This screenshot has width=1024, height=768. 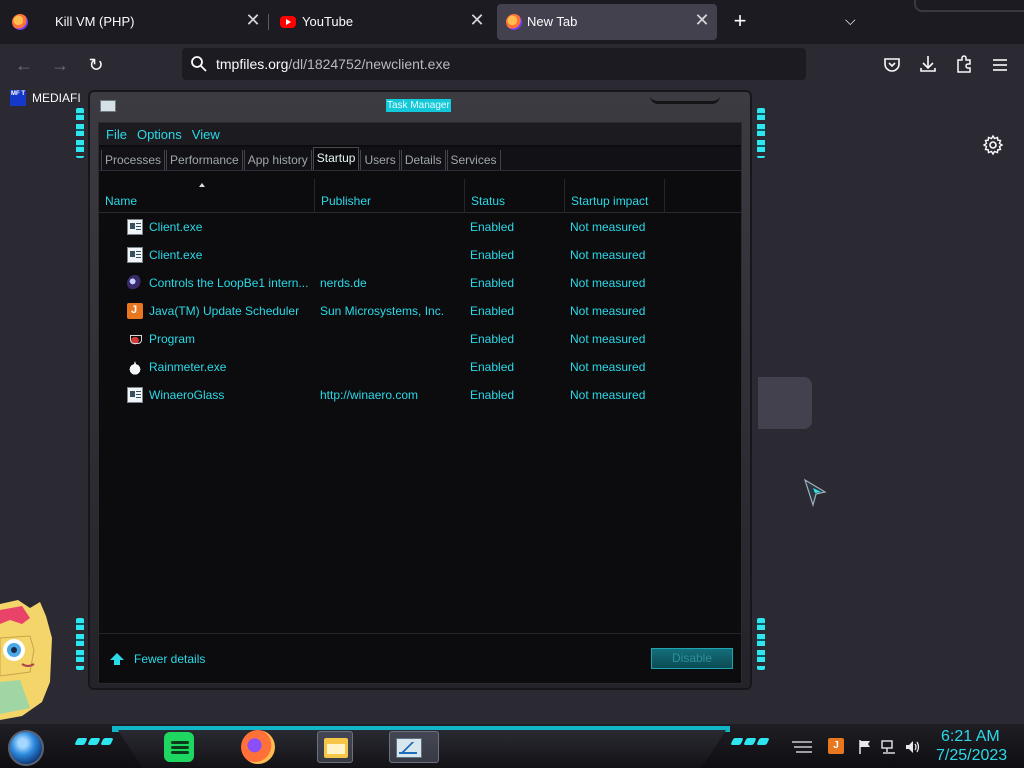 I want to click on column-header-status: Status, so click(x=515, y=196).